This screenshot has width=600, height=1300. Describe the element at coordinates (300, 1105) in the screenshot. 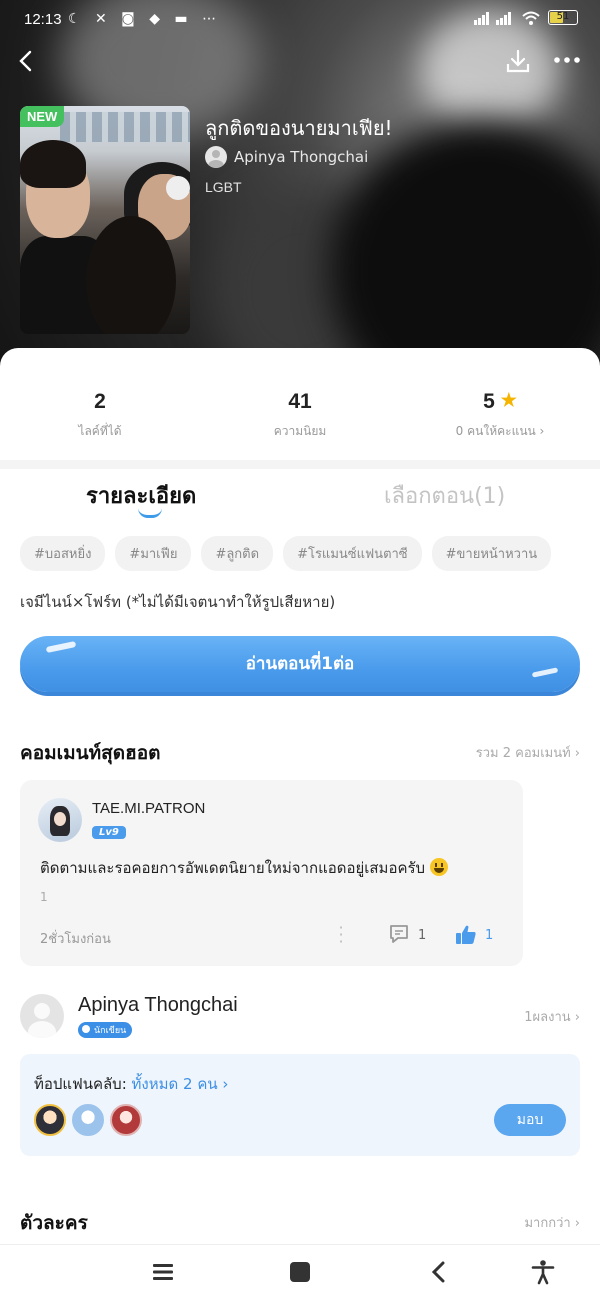

I see `fanclub-panel: ท็อปแฟนคลับ: ทั้งหมด 2 คน › มอบ` at that location.